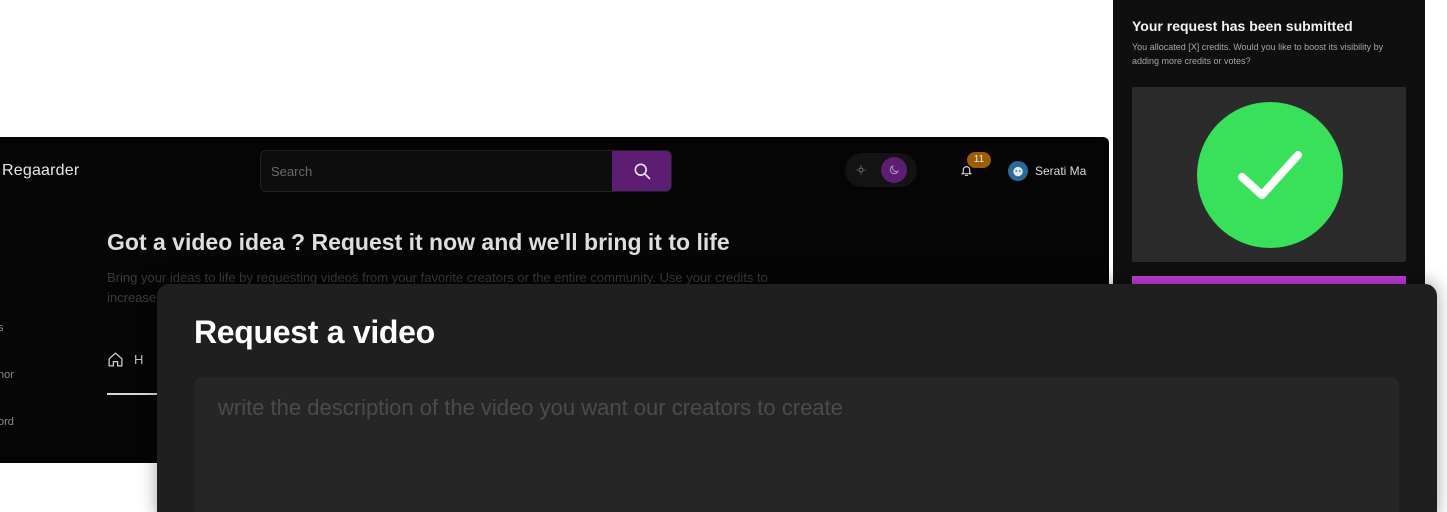 This screenshot has height=512, width=1447. What do you see at coordinates (1242, 26) in the screenshot?
I see `success-title: Your request has been submitted` at bounding box center [1242, 26].